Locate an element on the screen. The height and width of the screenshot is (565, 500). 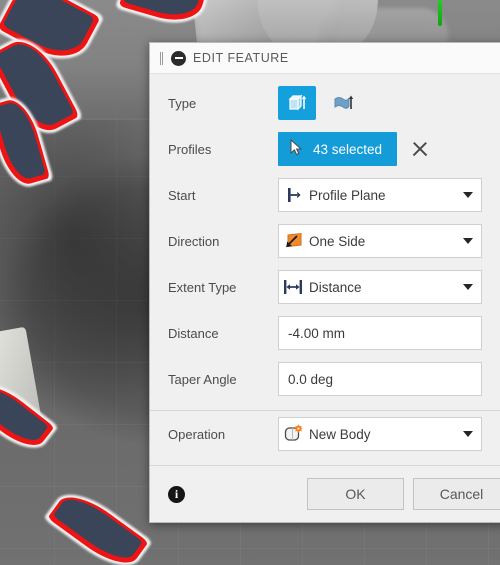
direction-value: One Side is located at coordinates (337, 241).